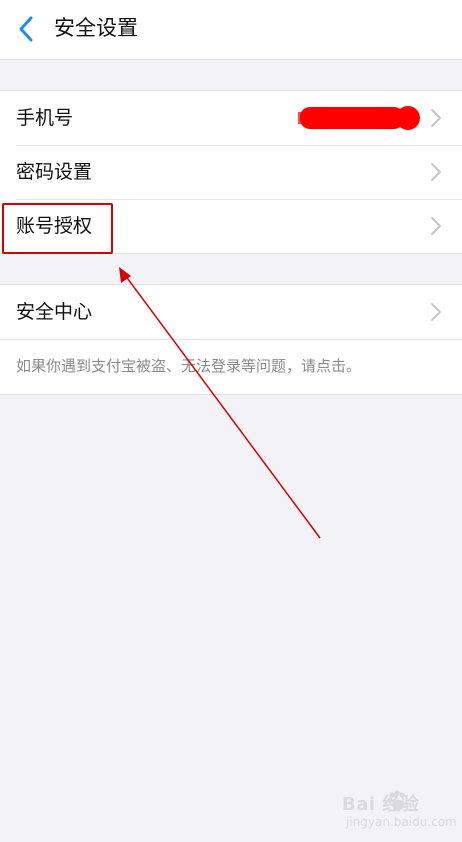 This screenshot has height=842, width=462. What do you see at coordinates (399, 813) in the screenshot?
I see `baidu-jingyan-watermark: Bai 经验 jingyan.baidu.com` at bounding box center [399, 813].